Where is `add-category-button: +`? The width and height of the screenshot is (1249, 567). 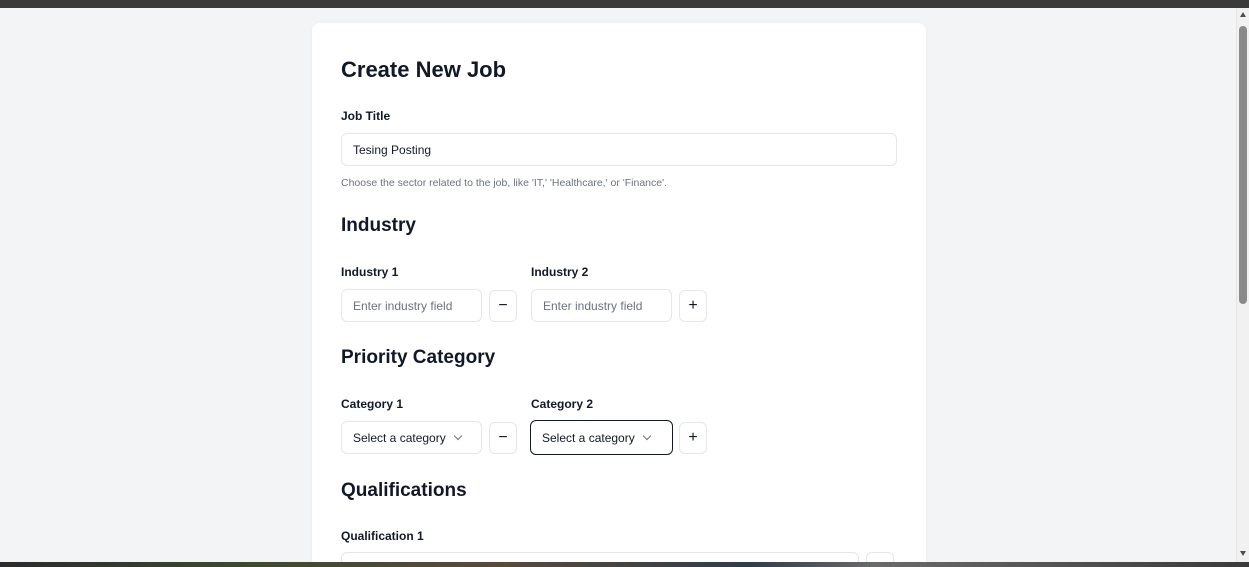
add-category-button: + is located at coordinates (693, 438).